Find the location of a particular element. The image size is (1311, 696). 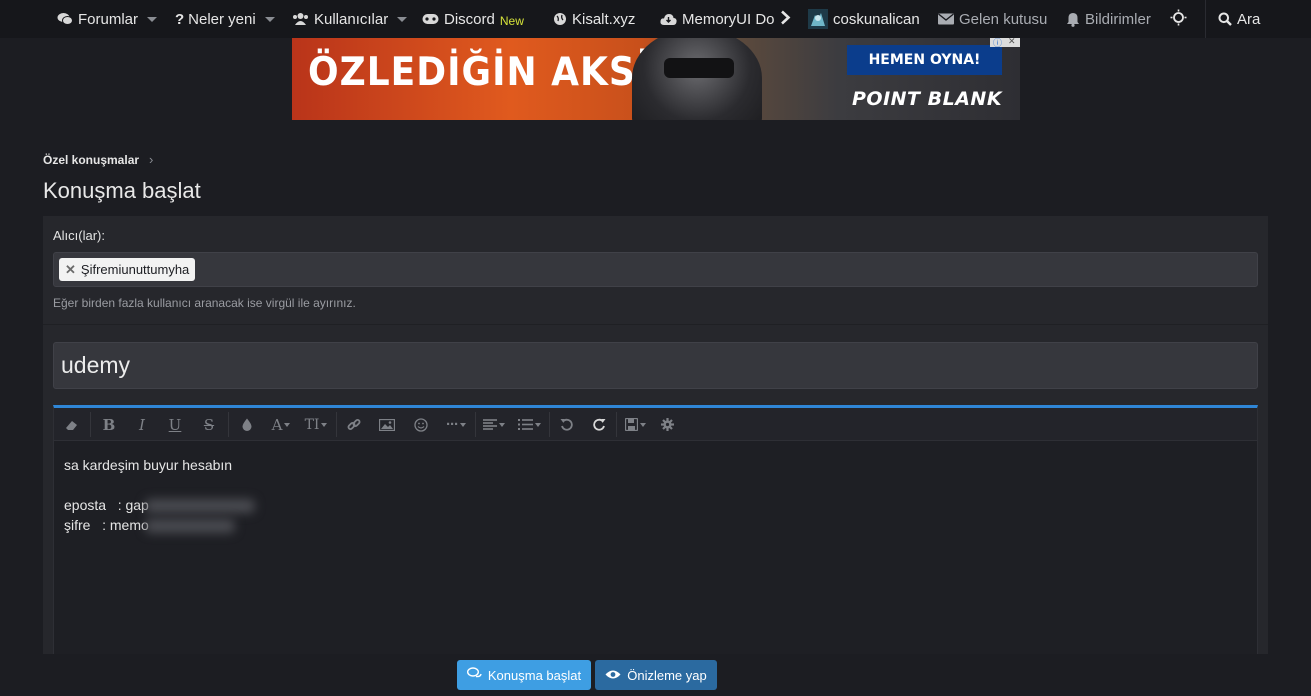

start-conversation-label: Konuşma başlat is located at coordinates (534, 675).